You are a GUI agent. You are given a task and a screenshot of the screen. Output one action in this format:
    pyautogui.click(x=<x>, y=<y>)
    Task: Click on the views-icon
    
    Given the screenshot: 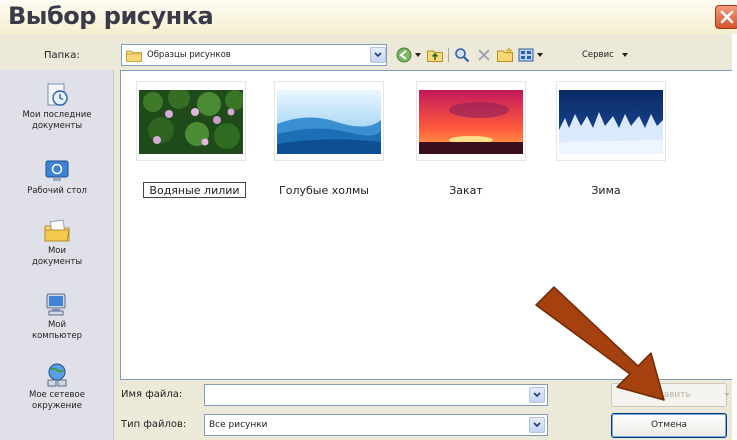 What is the action you would take?
    pyautogui.click(x=526, y=55)
    